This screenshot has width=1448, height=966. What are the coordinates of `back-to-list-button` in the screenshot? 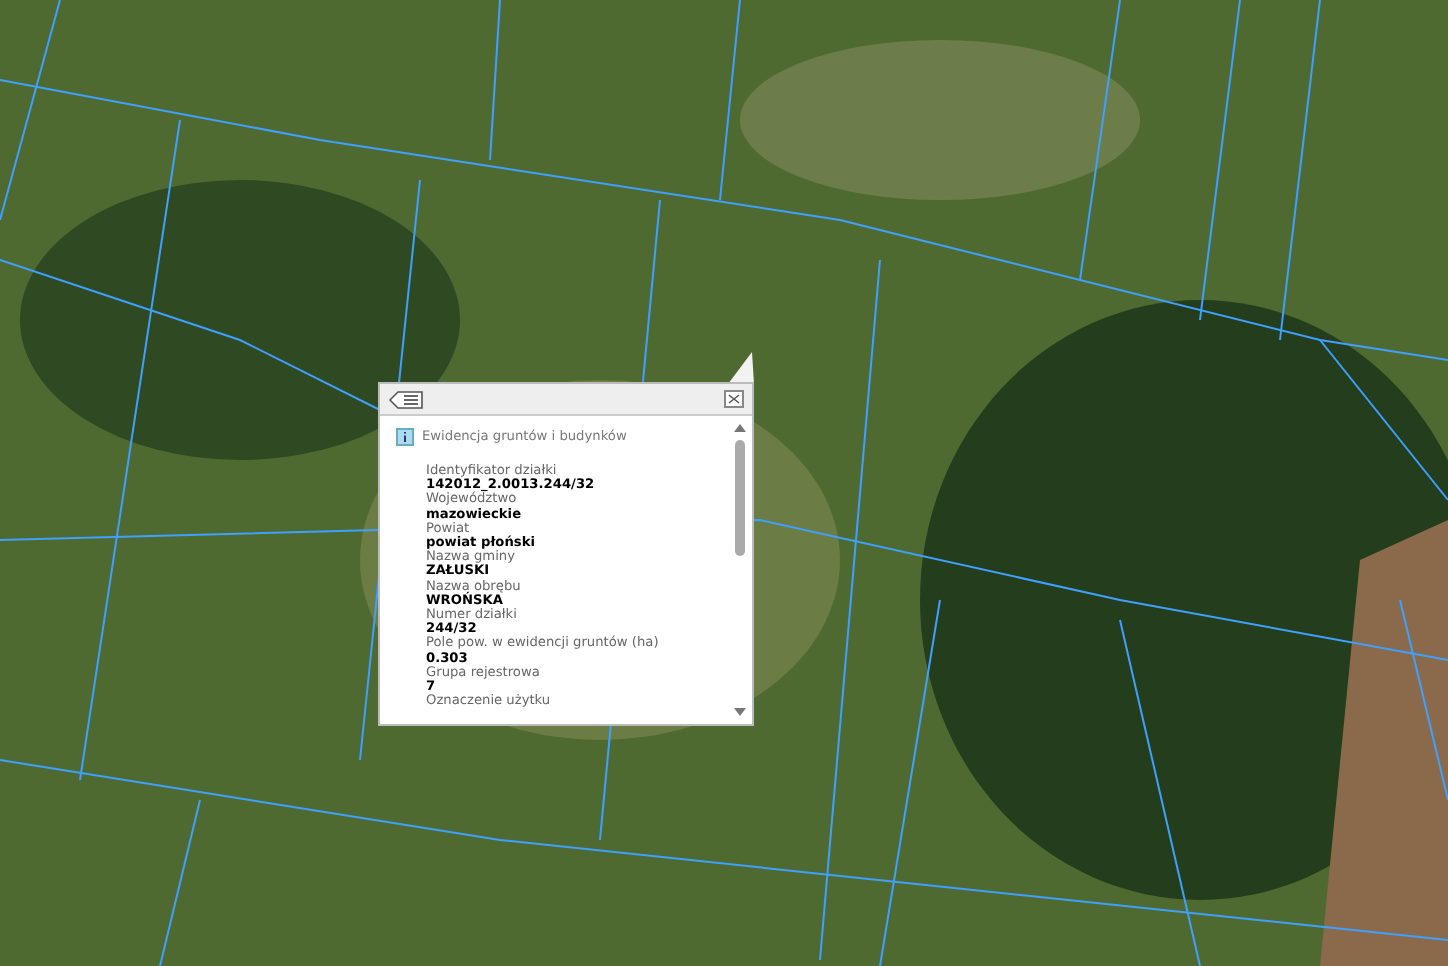 It's located at (406, 399).